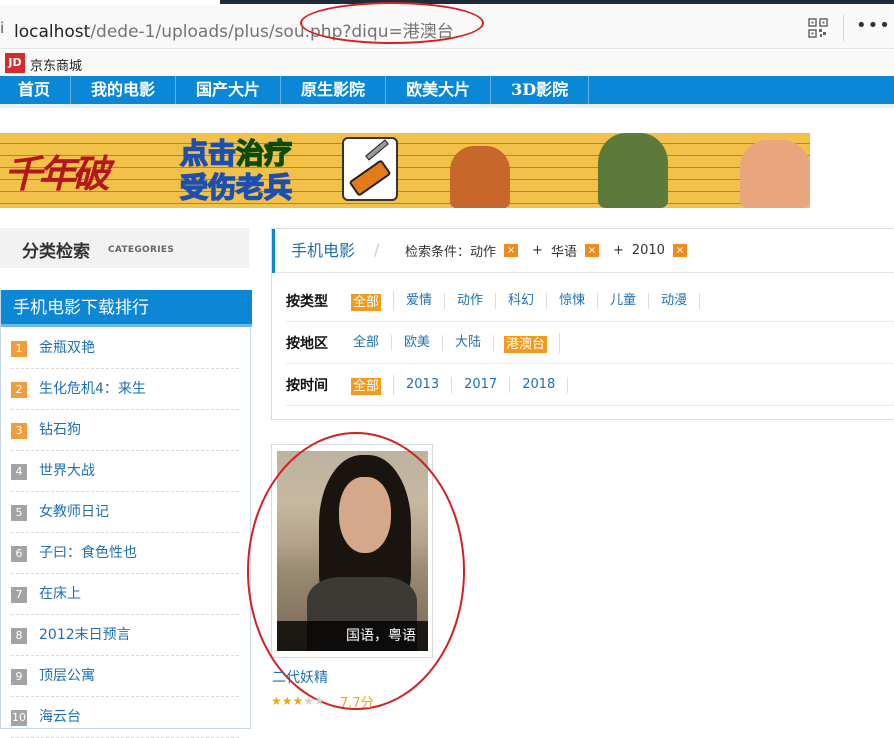  What do you see at coordinates (125, 430) in the screenshot?
I see `ranking-item: 3 钻石狗` at bounding box center [125, 430].